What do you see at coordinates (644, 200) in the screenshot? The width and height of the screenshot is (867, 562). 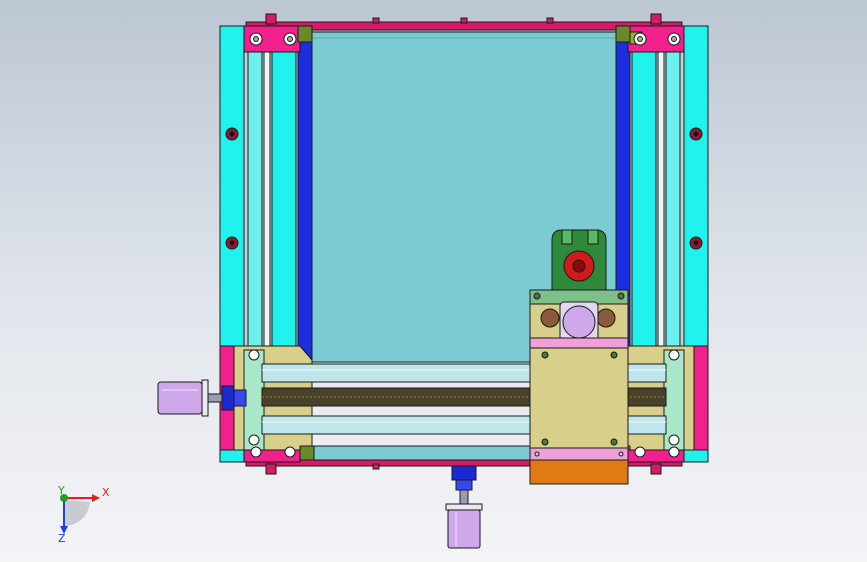 I see `right-guide-shaft-a` at bounding box center [644, 200].